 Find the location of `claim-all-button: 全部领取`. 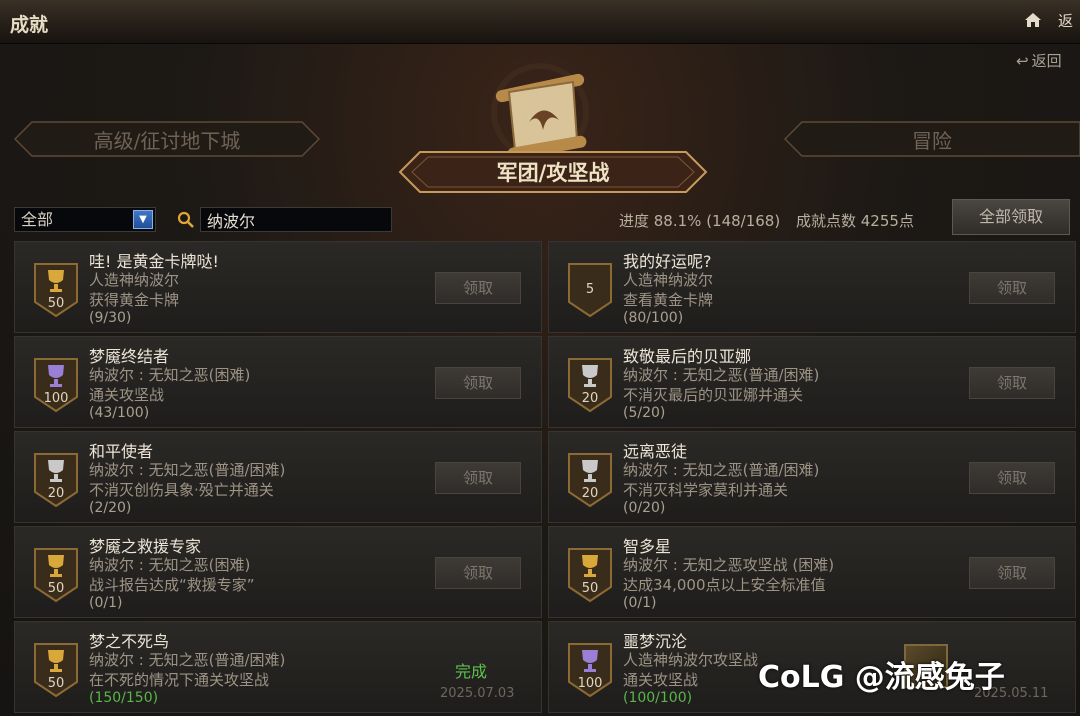

claim-all-button: 全部领取 is located at coordinates (1011, 217).